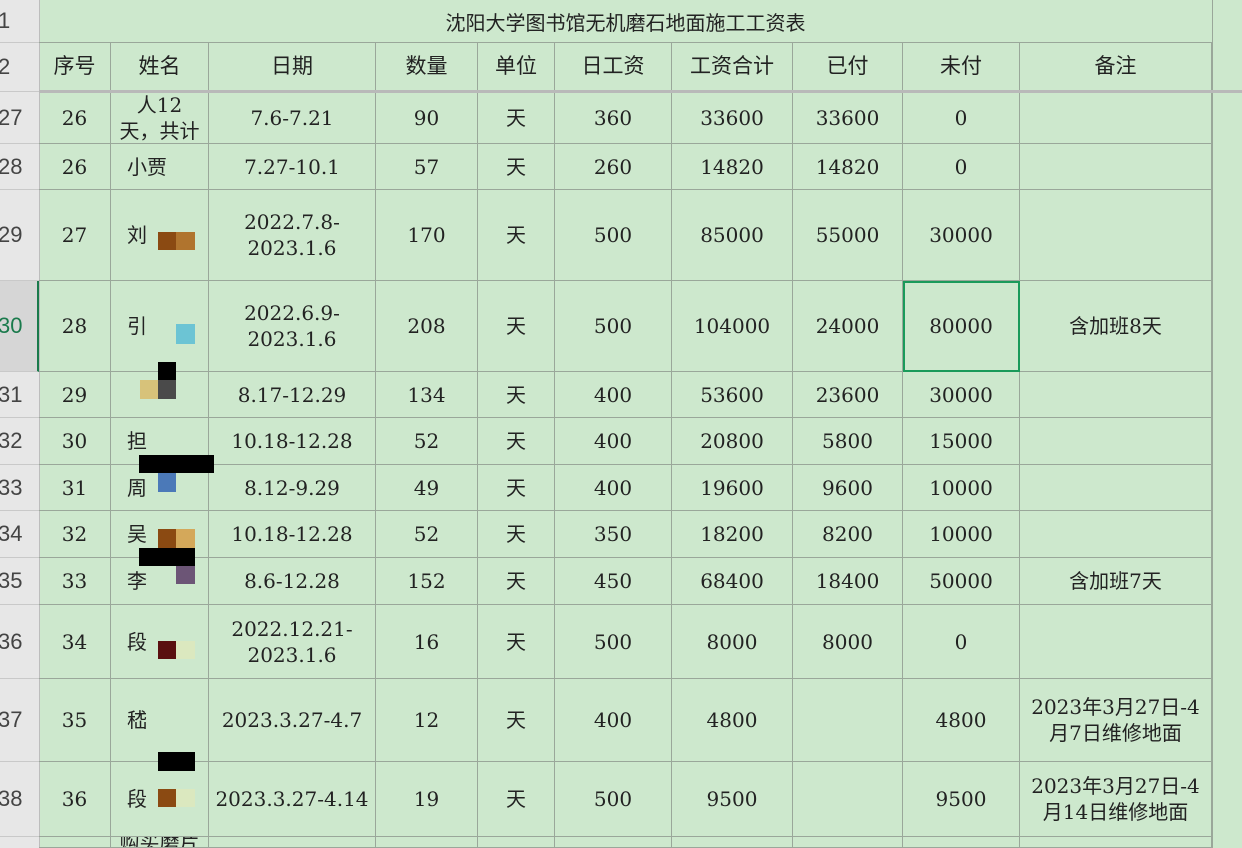  Describe the element at coordinates (75, 235) in the screenshot. I see `cell-seq: 27` at that location.